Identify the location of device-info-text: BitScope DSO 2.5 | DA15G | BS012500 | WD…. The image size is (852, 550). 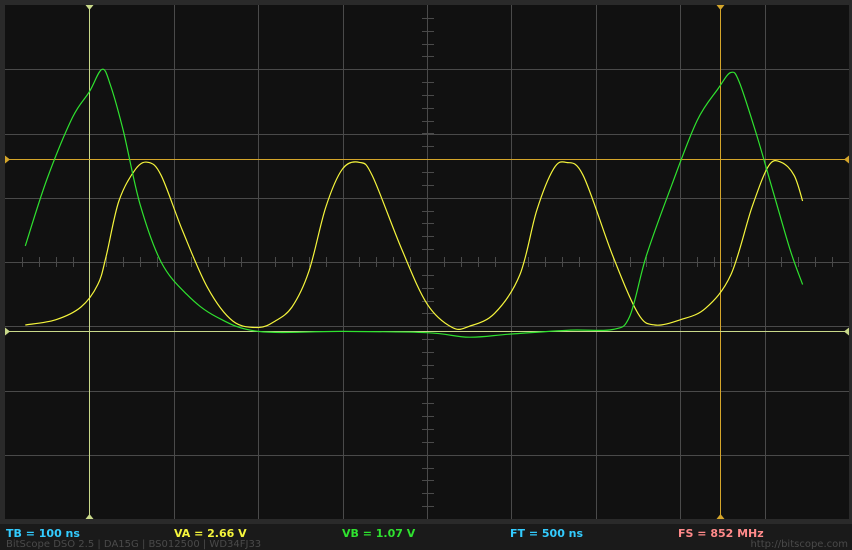
(134, 544).